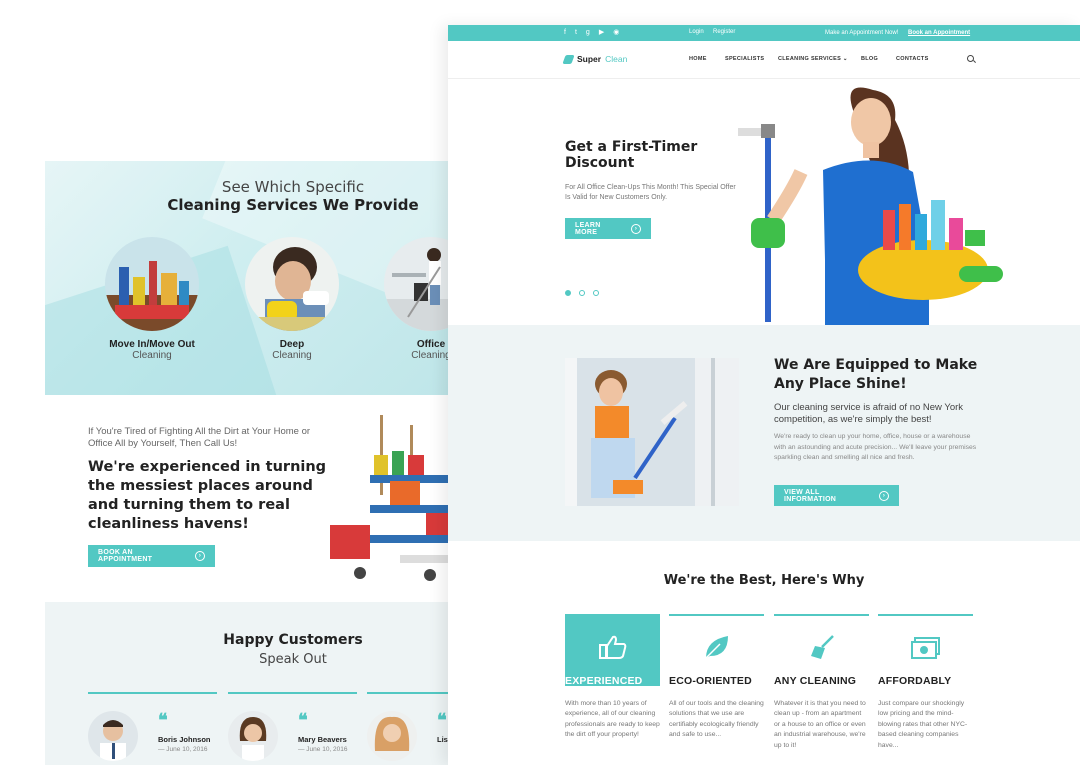  I want to click on learn-more-button: Learn More ›, so click(608, 228).